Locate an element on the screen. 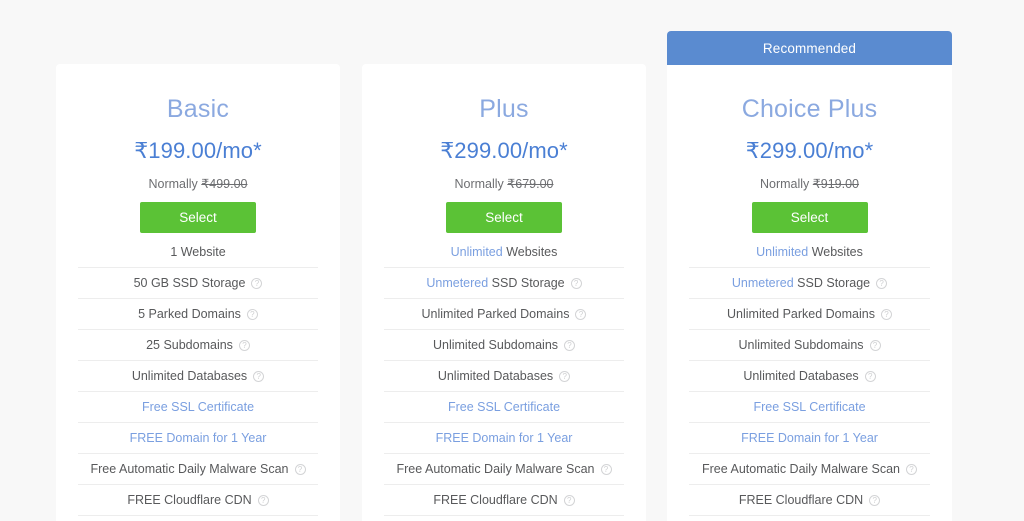  plan-title: Choice Plus is located at coordinates (809, 109).